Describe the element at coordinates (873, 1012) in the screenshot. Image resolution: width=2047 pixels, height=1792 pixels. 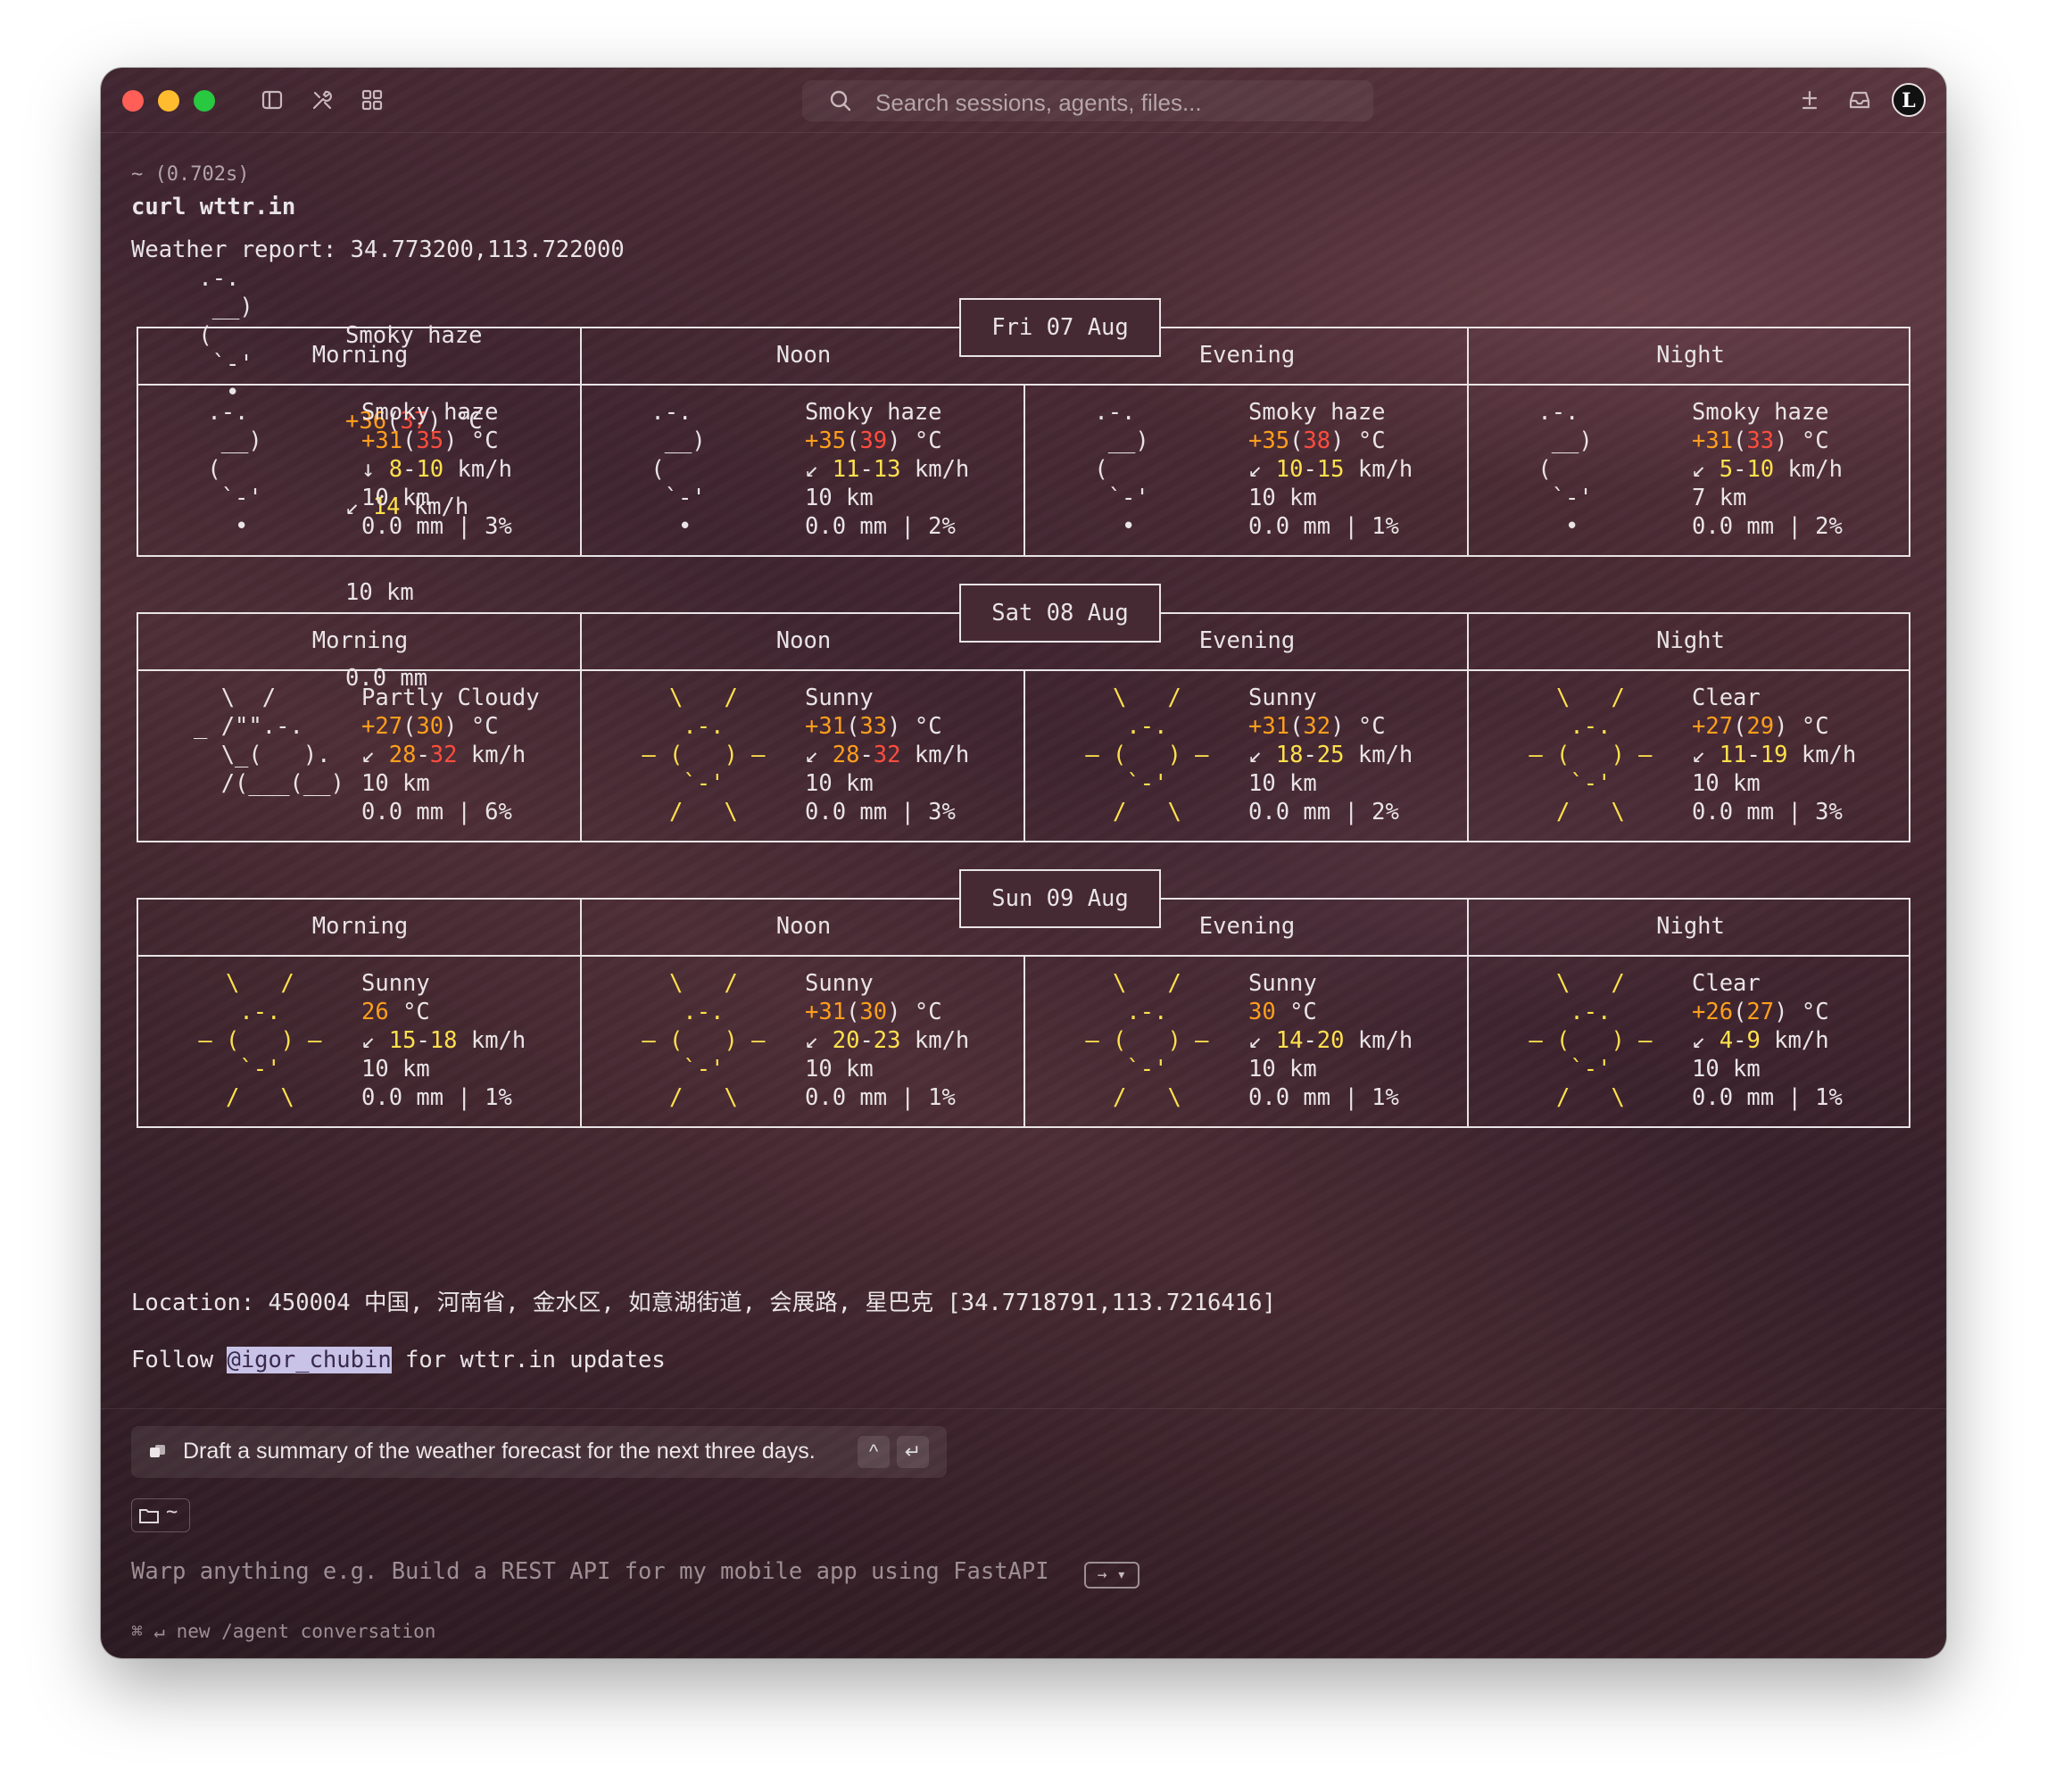
I see `temperature-text: +31(30) °C` at that location.